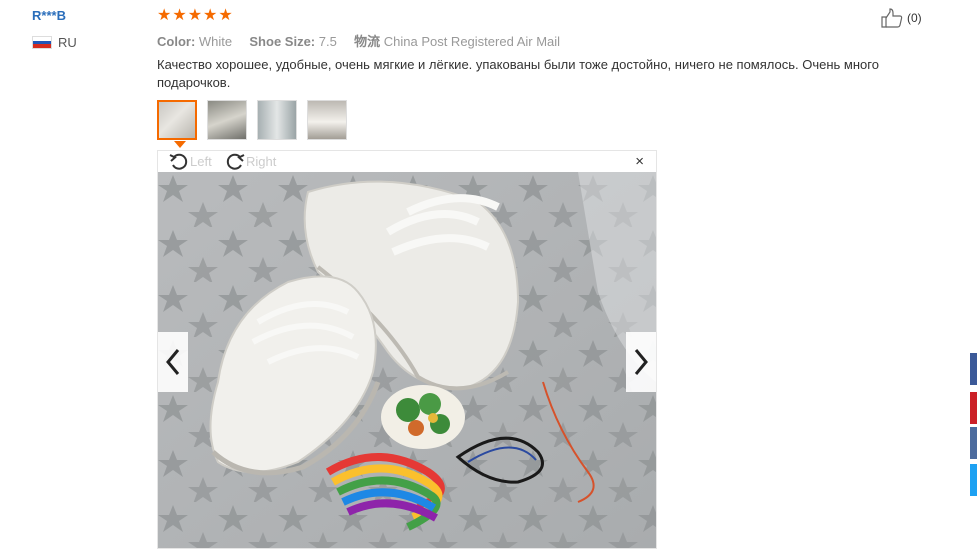  Describe the element at coordinates (42, 42) in the screenshot. I see `russia-flag-icon` at that location.